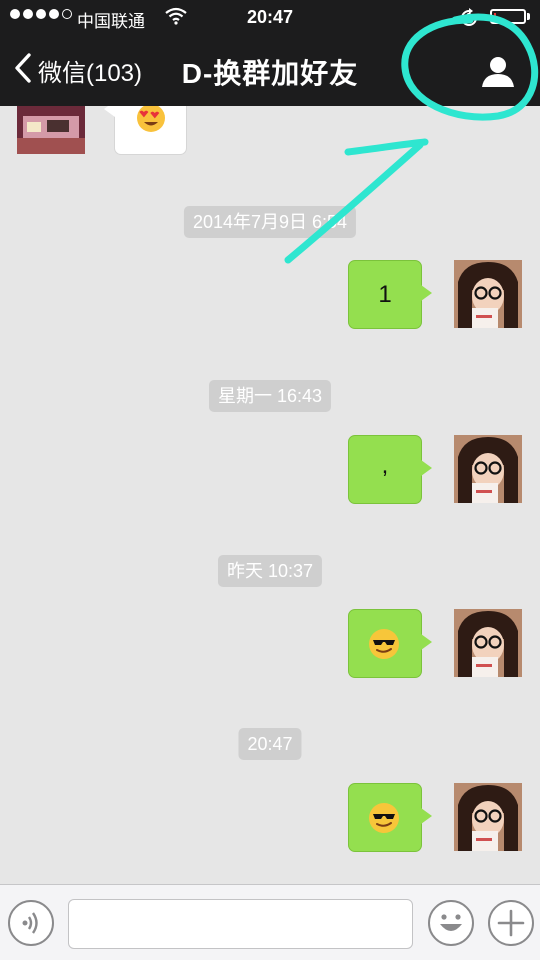  I want to click on emoji-button, so click(451, 923).